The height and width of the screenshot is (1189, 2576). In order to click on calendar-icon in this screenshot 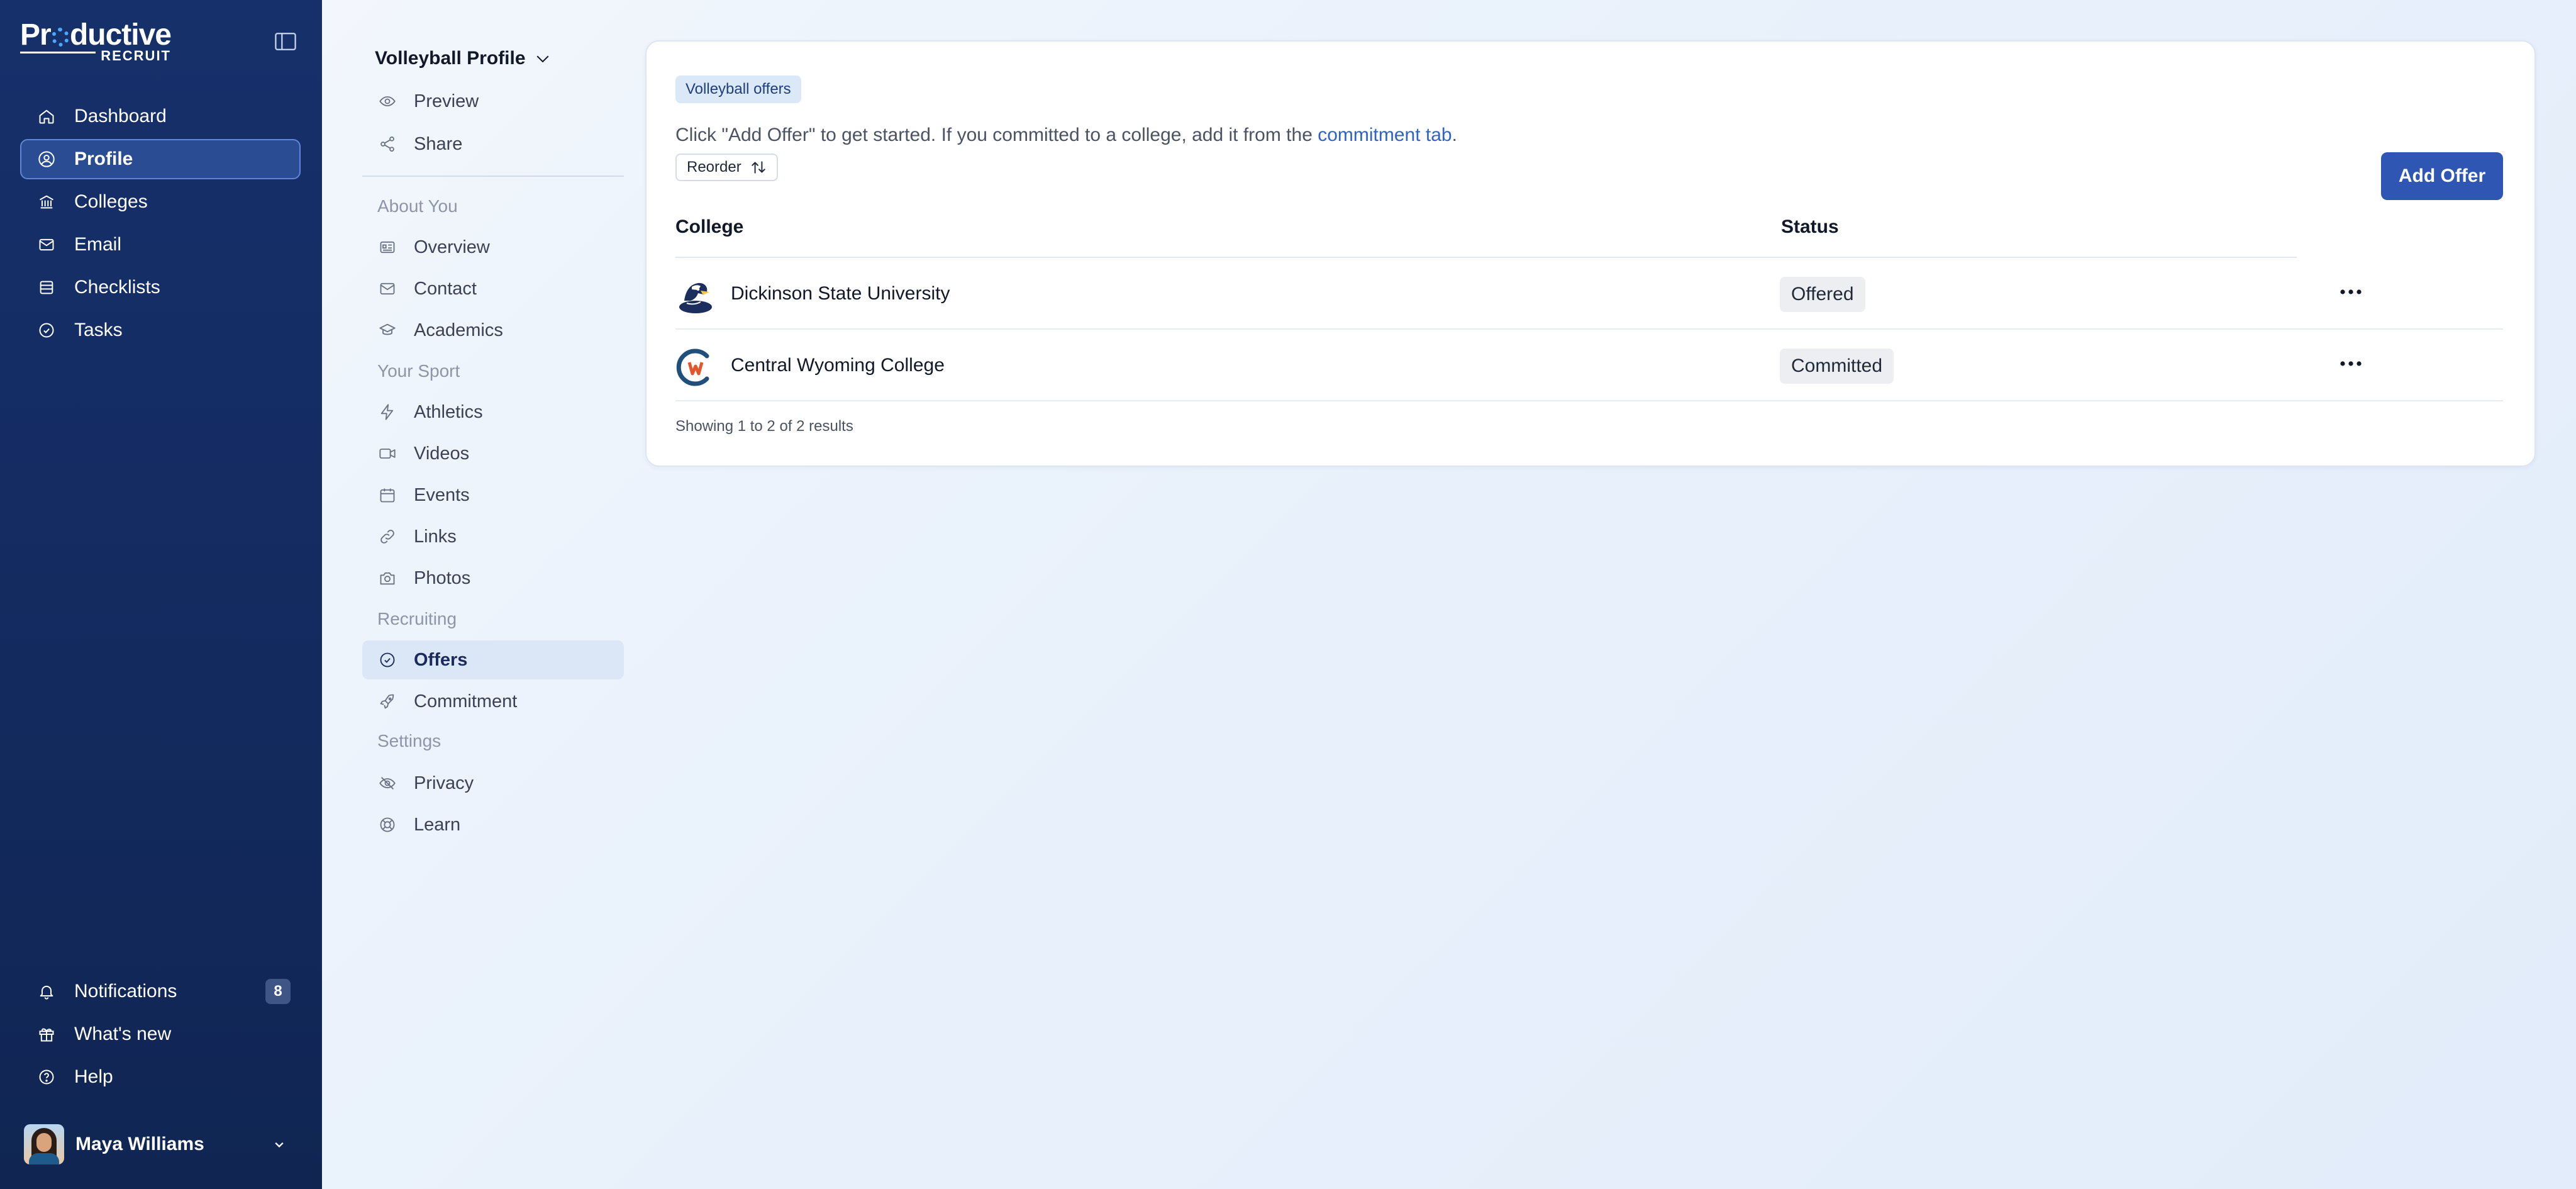, I will do `click(387, 495)`.